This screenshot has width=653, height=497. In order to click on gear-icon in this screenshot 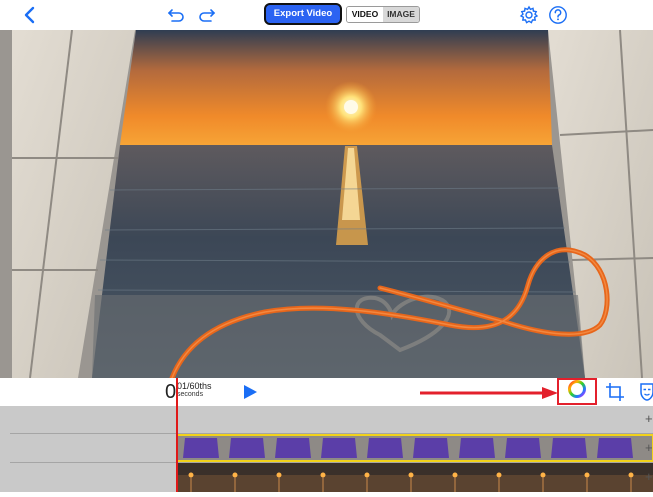, I will do `click(529, 15)`.